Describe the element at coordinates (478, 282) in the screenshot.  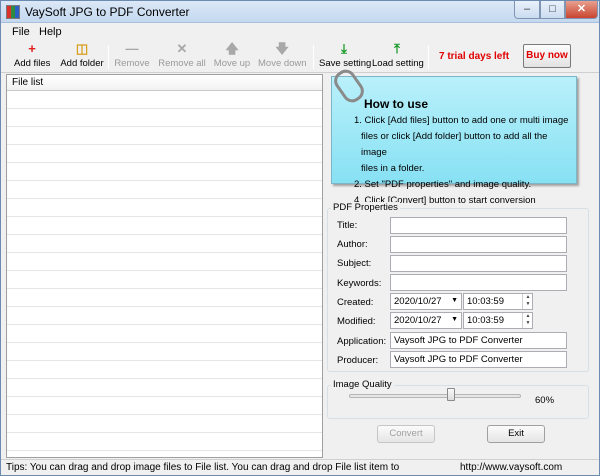
I see `keywords-field` at that location.